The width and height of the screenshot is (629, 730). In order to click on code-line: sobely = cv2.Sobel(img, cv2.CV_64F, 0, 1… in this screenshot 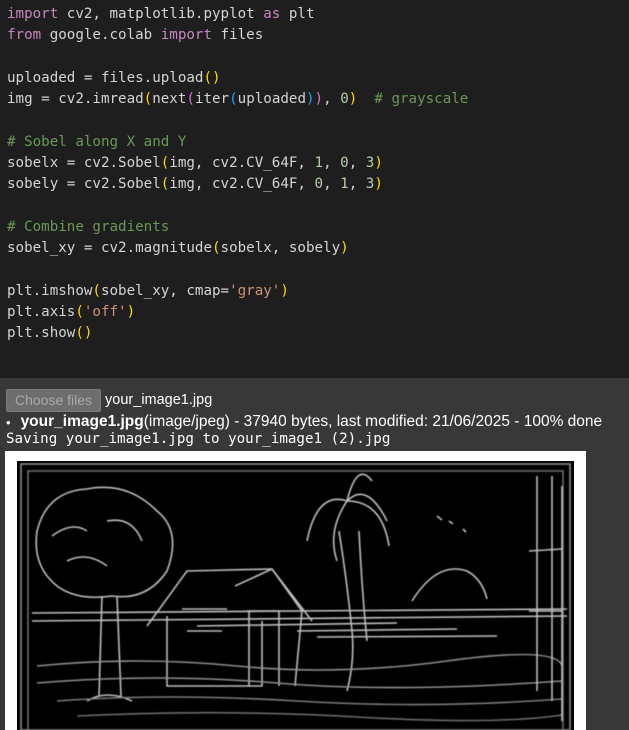, I will do `click(237, 184)`.